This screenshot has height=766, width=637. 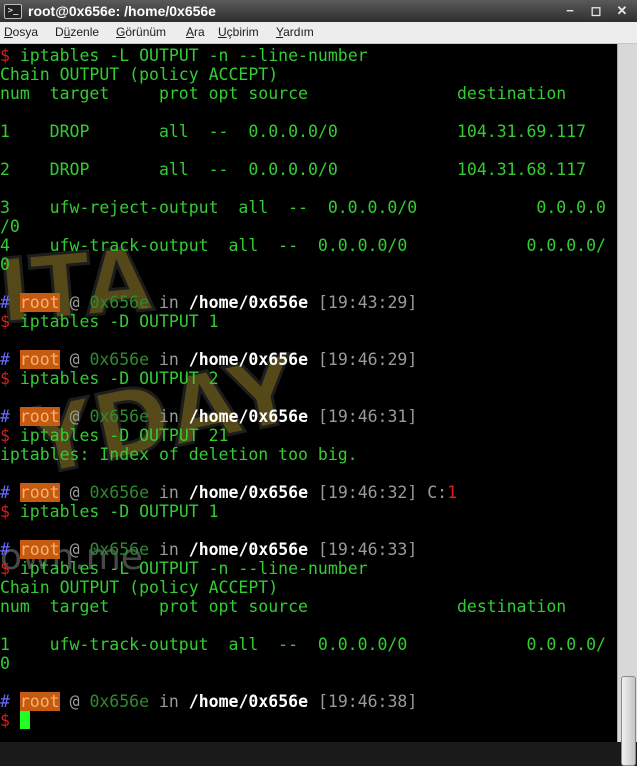 What do you see at coordinates (24, 720) in the screenshot?
I see `text-cursor` at bounding box center [24, 720].